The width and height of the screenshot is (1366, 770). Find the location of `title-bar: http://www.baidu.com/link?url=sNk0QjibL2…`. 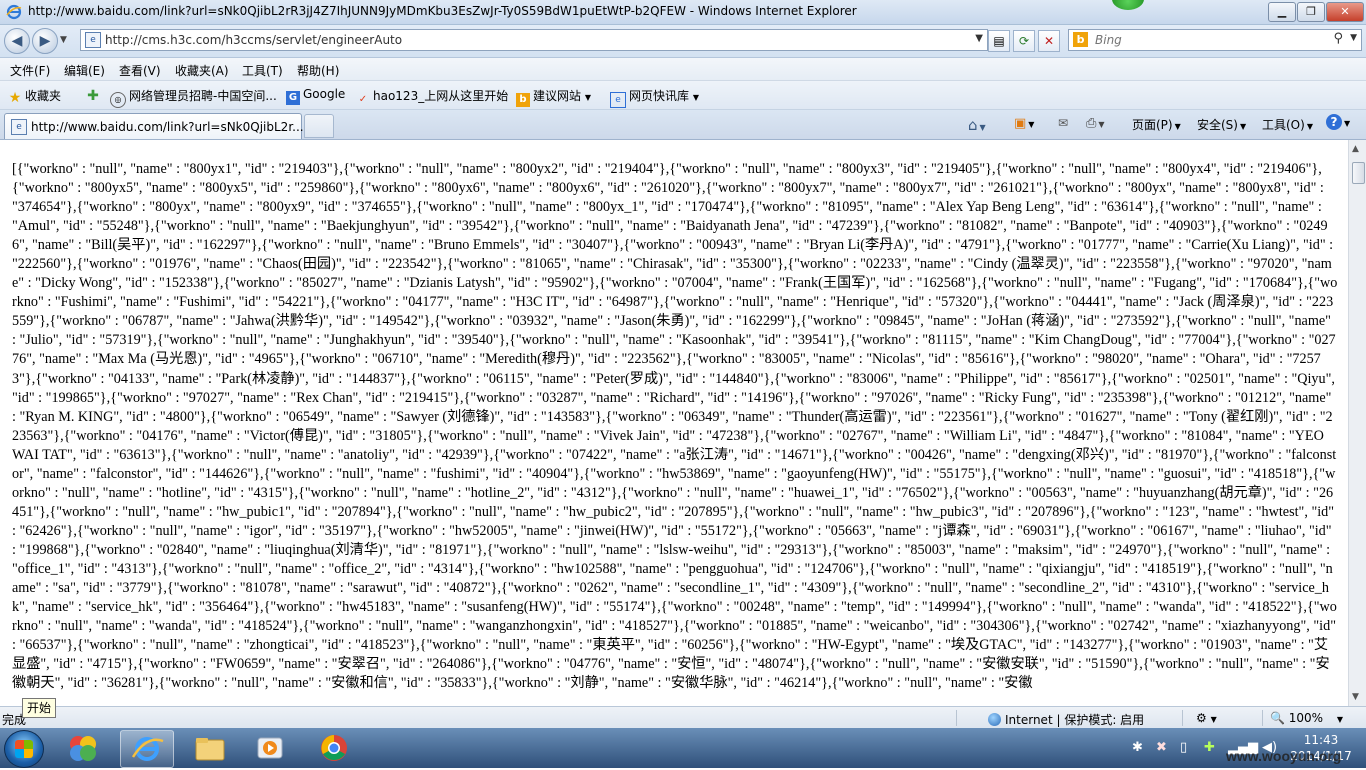

title-bar: http://www.baidu.com/link?url=sNk0QjibL2… is located at coordinates (683, 12).